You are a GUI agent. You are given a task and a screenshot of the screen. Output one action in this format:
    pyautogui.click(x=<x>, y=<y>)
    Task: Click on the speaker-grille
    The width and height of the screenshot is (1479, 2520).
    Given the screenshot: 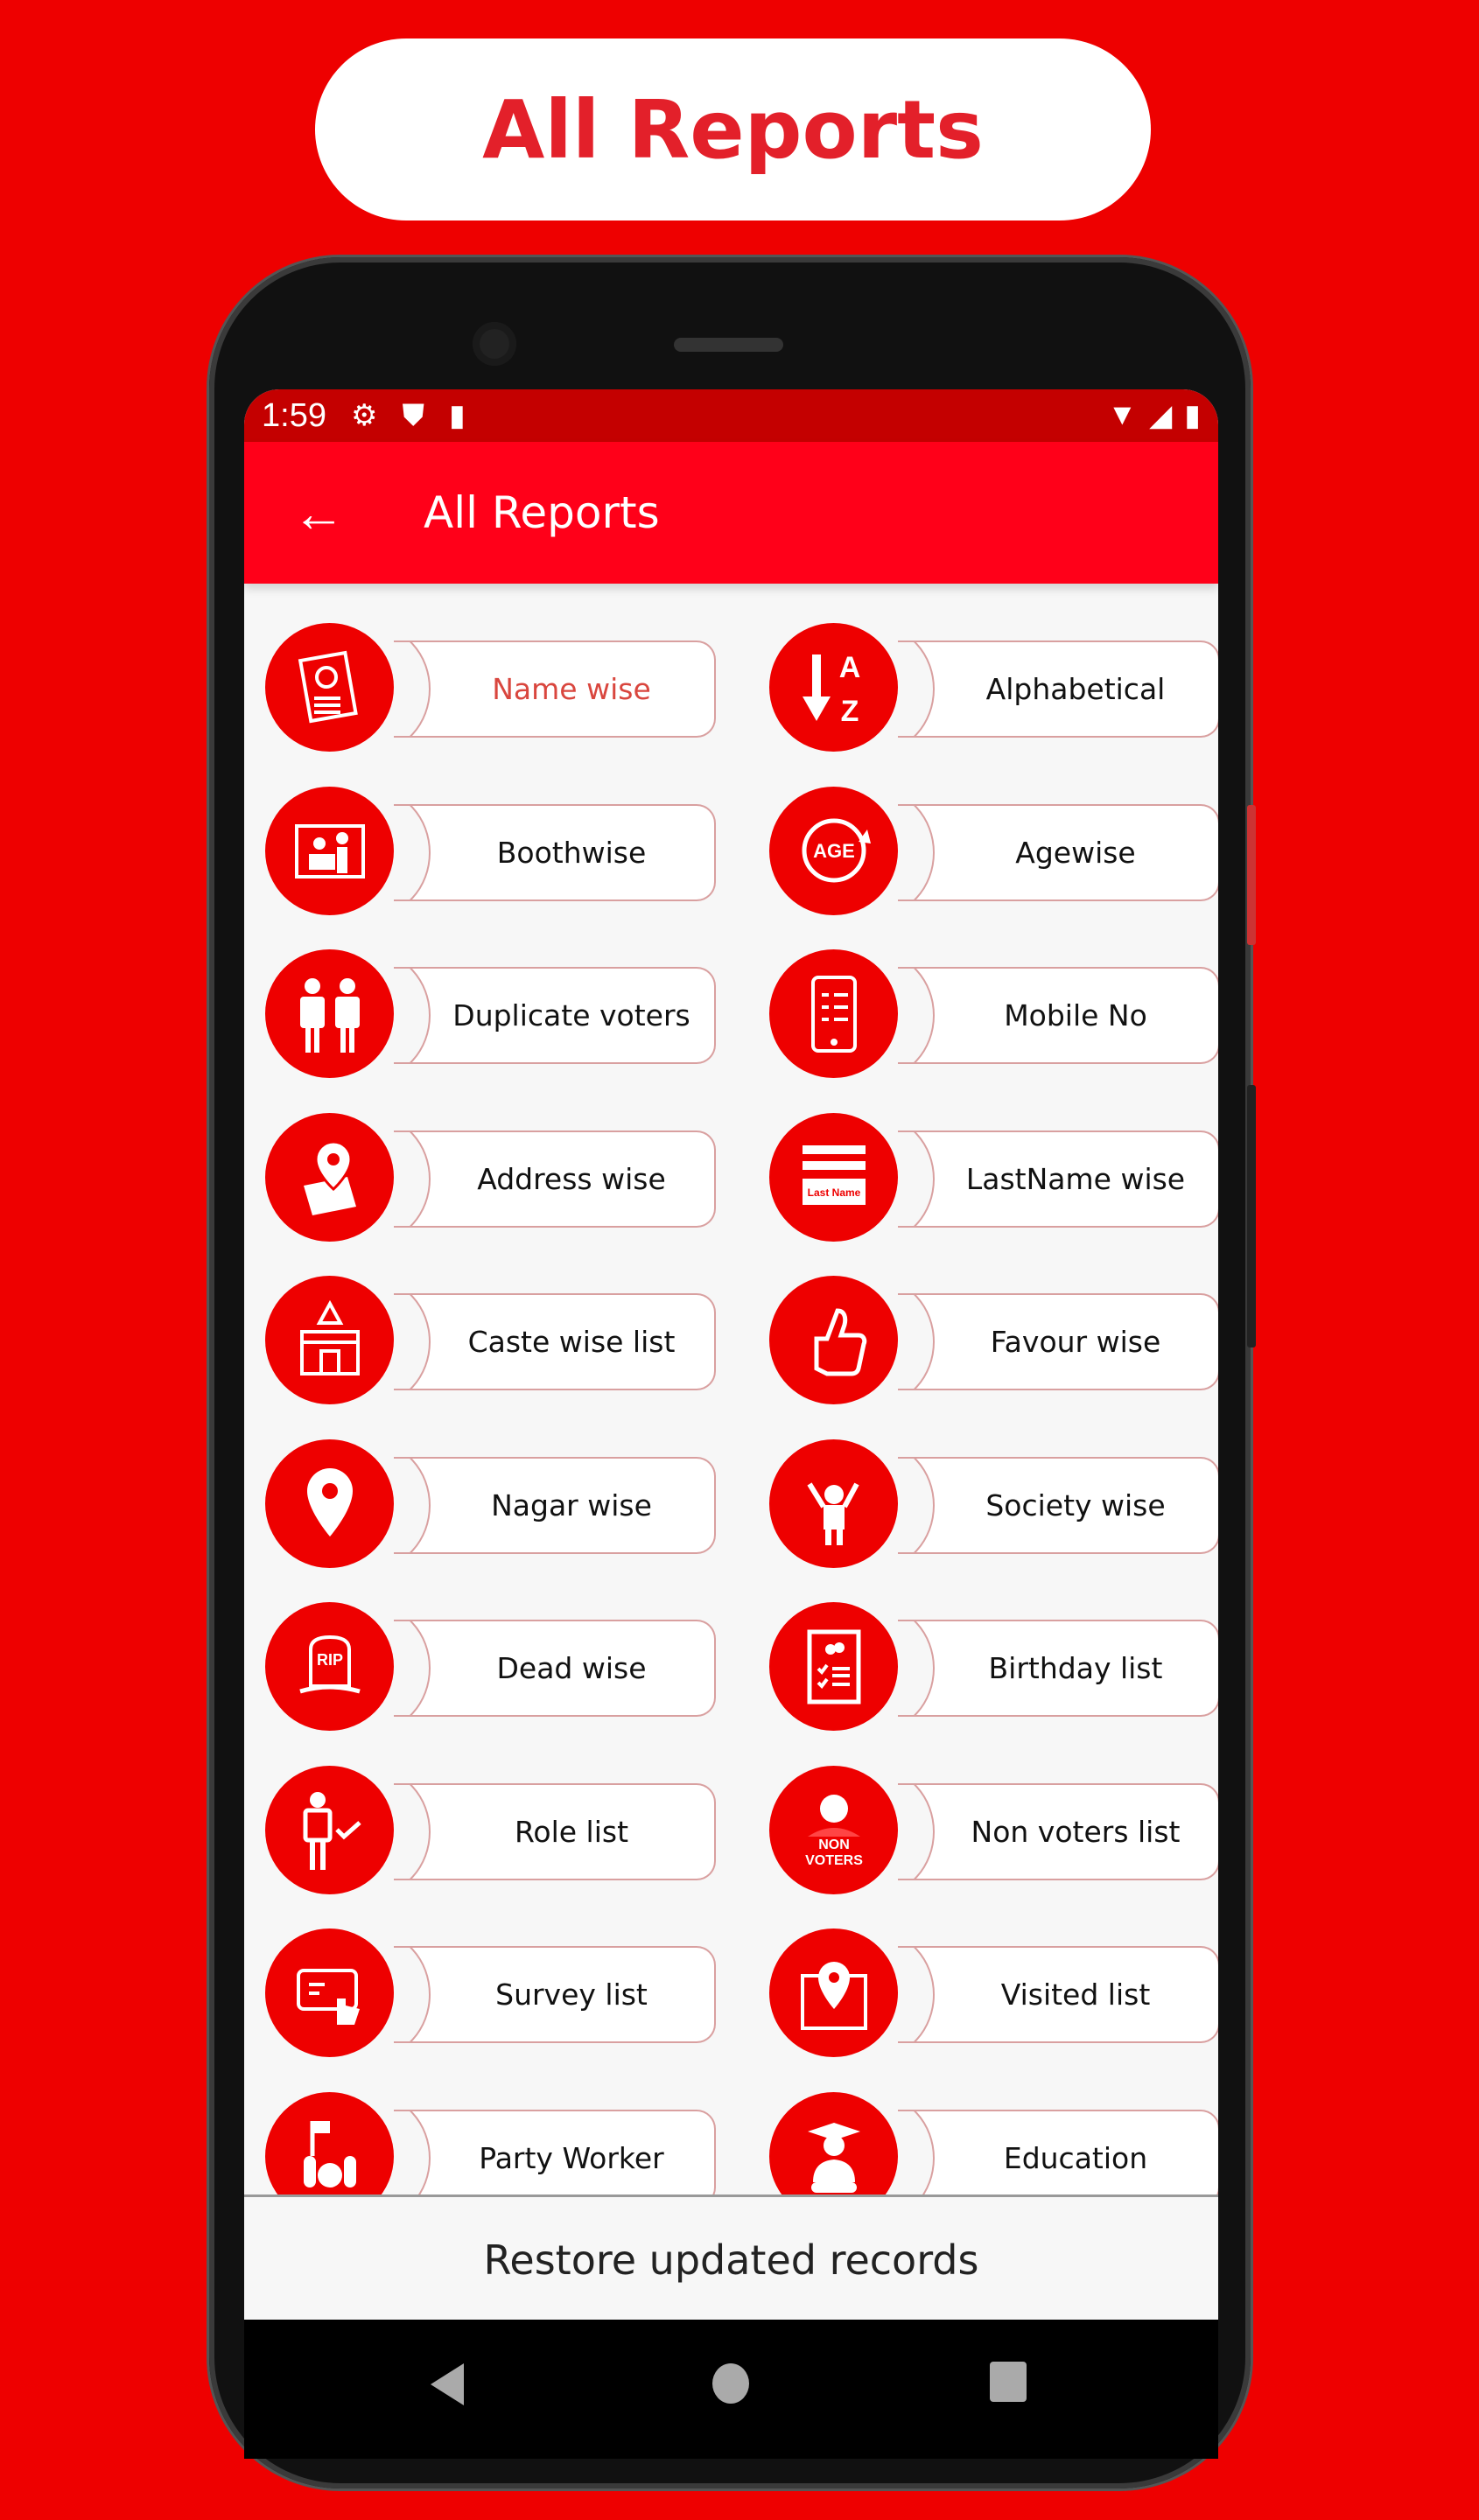 What is the action you would take?
    pyautogui.click(x=729, y=345)
    